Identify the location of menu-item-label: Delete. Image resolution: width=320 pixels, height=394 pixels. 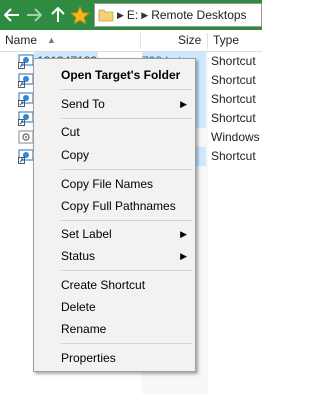
(78, 307).